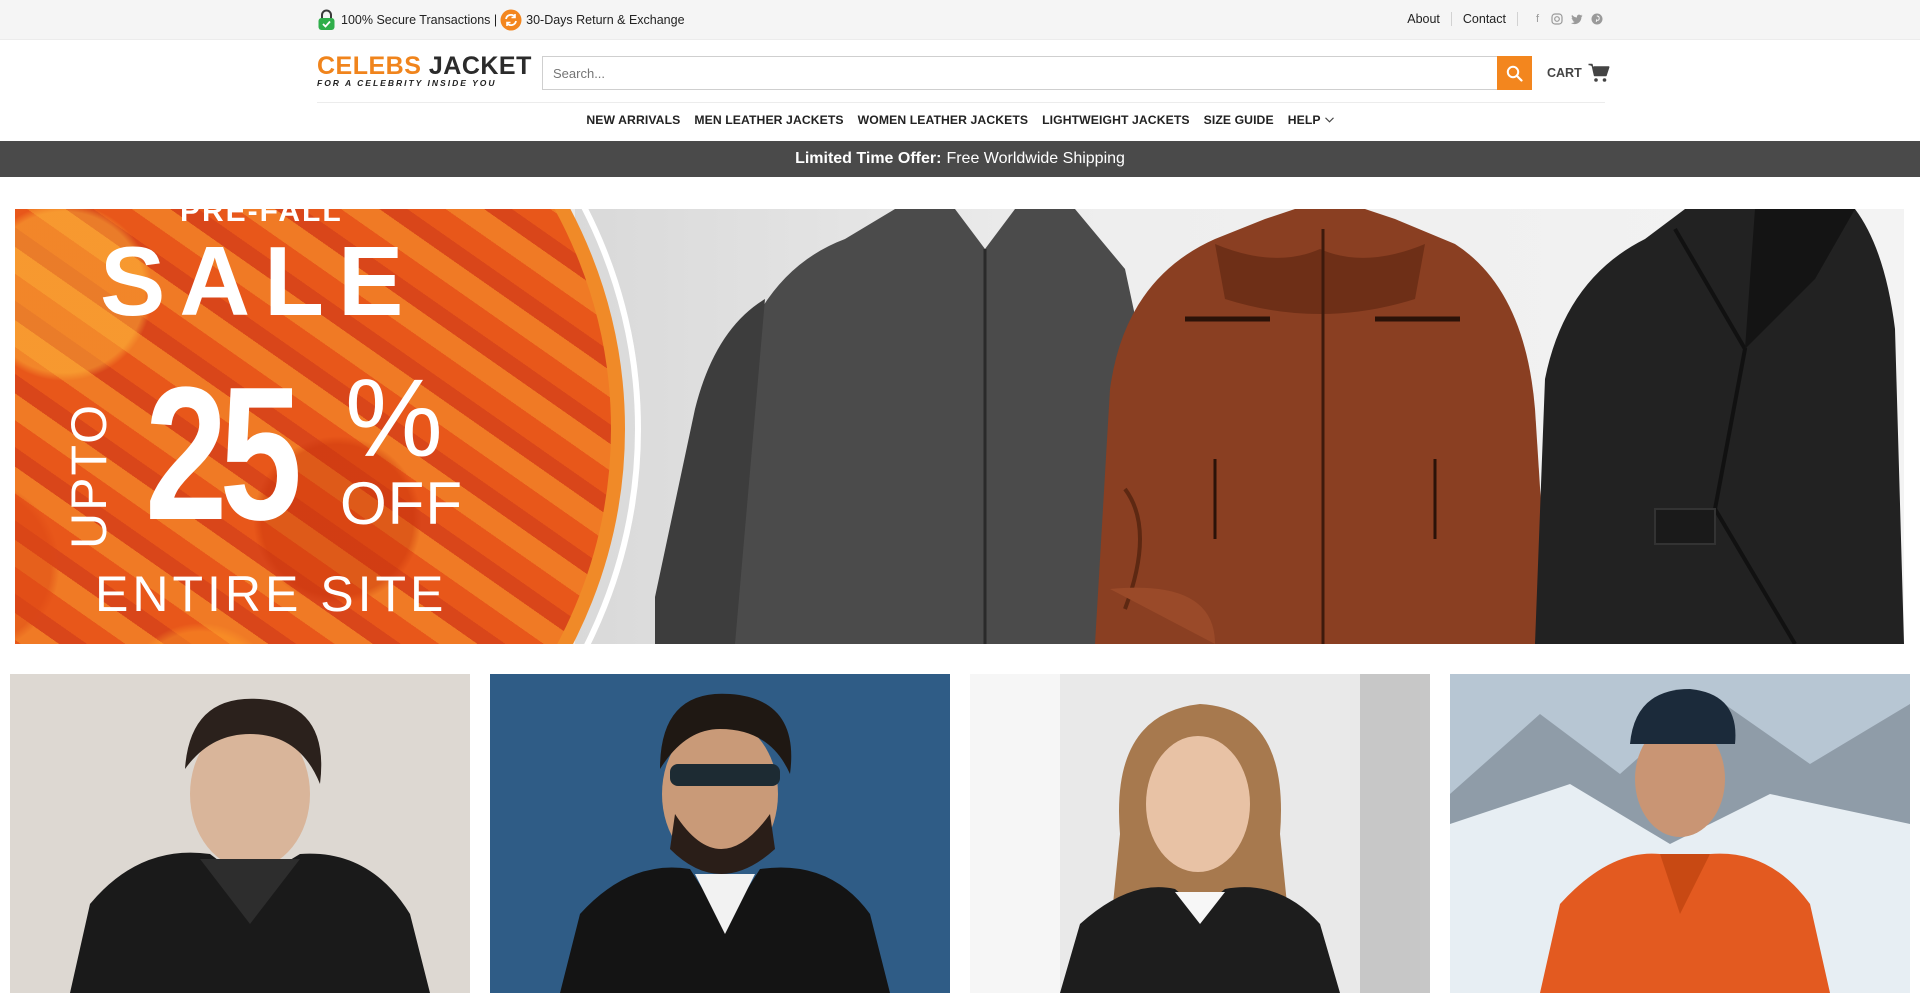 This screenshot has height=993, width=1920. Describe the element at coordinates (394, 418) in the screenshot. I see `hero-percent-sign: %` at that location.